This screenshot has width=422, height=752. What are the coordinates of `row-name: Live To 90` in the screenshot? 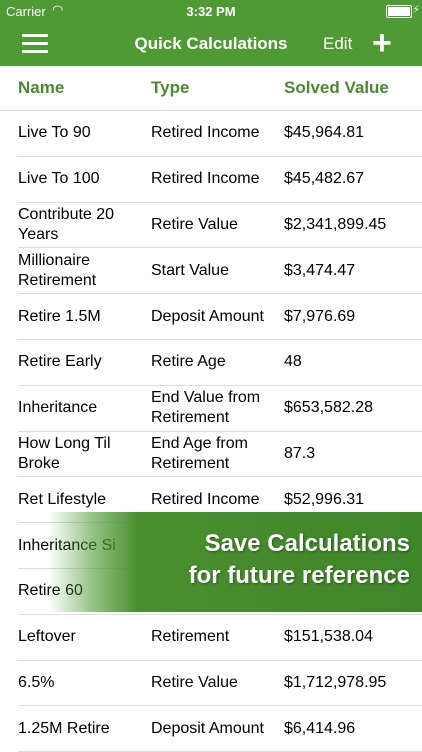 It's located at (54, 133).